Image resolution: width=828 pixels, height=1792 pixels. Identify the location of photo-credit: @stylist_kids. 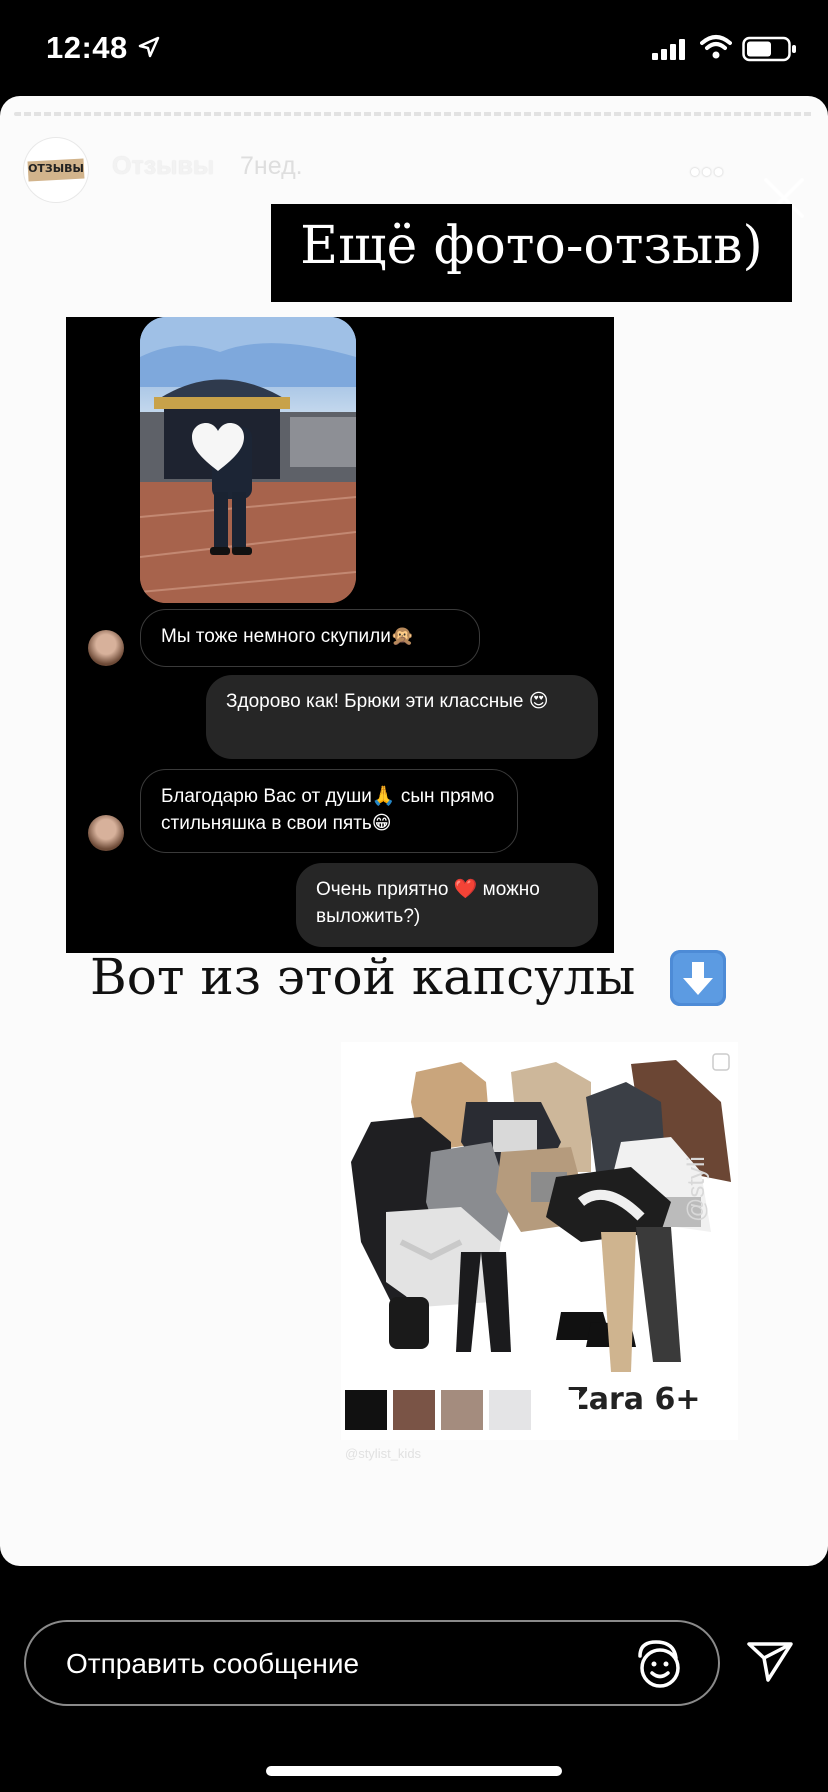
(383, 1453).